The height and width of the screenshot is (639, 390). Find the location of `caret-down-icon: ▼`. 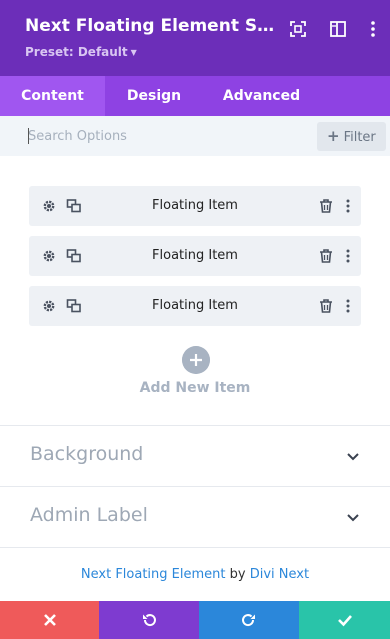

caret-down-icon: ▼ is located at coordinates (133, 52).